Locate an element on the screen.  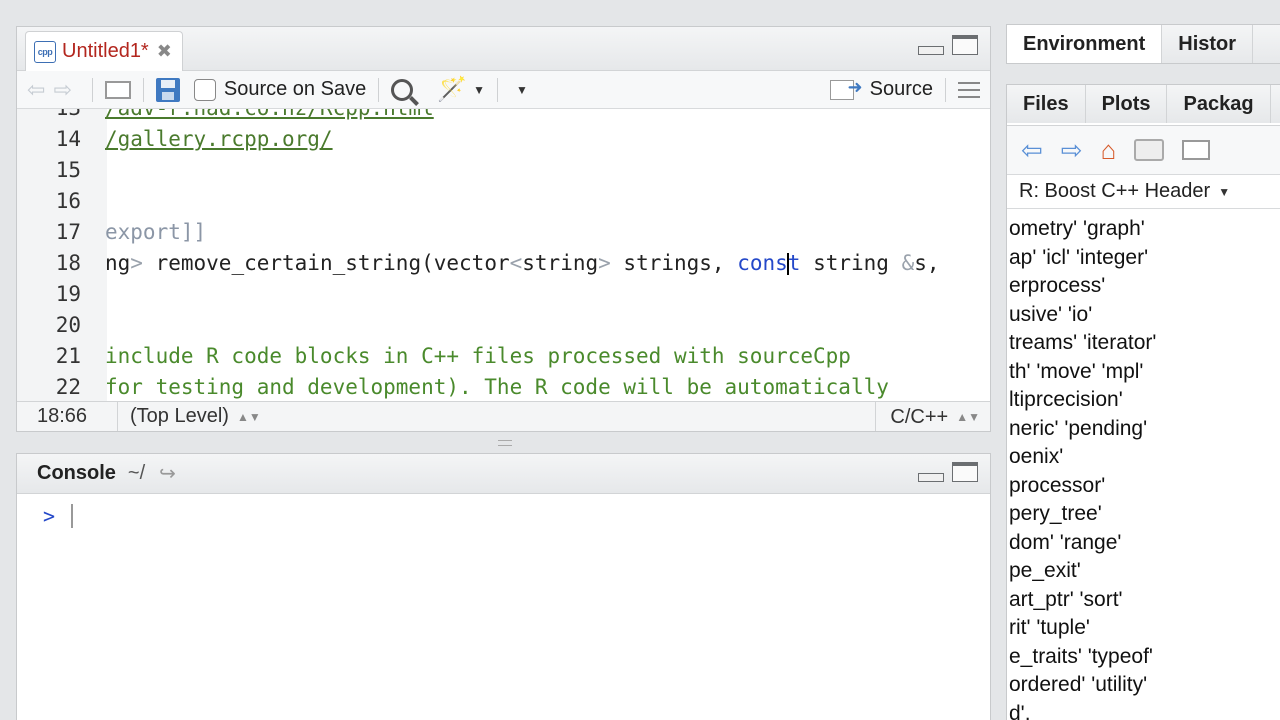
code-line: 15 is located at coordinates (503, 170).